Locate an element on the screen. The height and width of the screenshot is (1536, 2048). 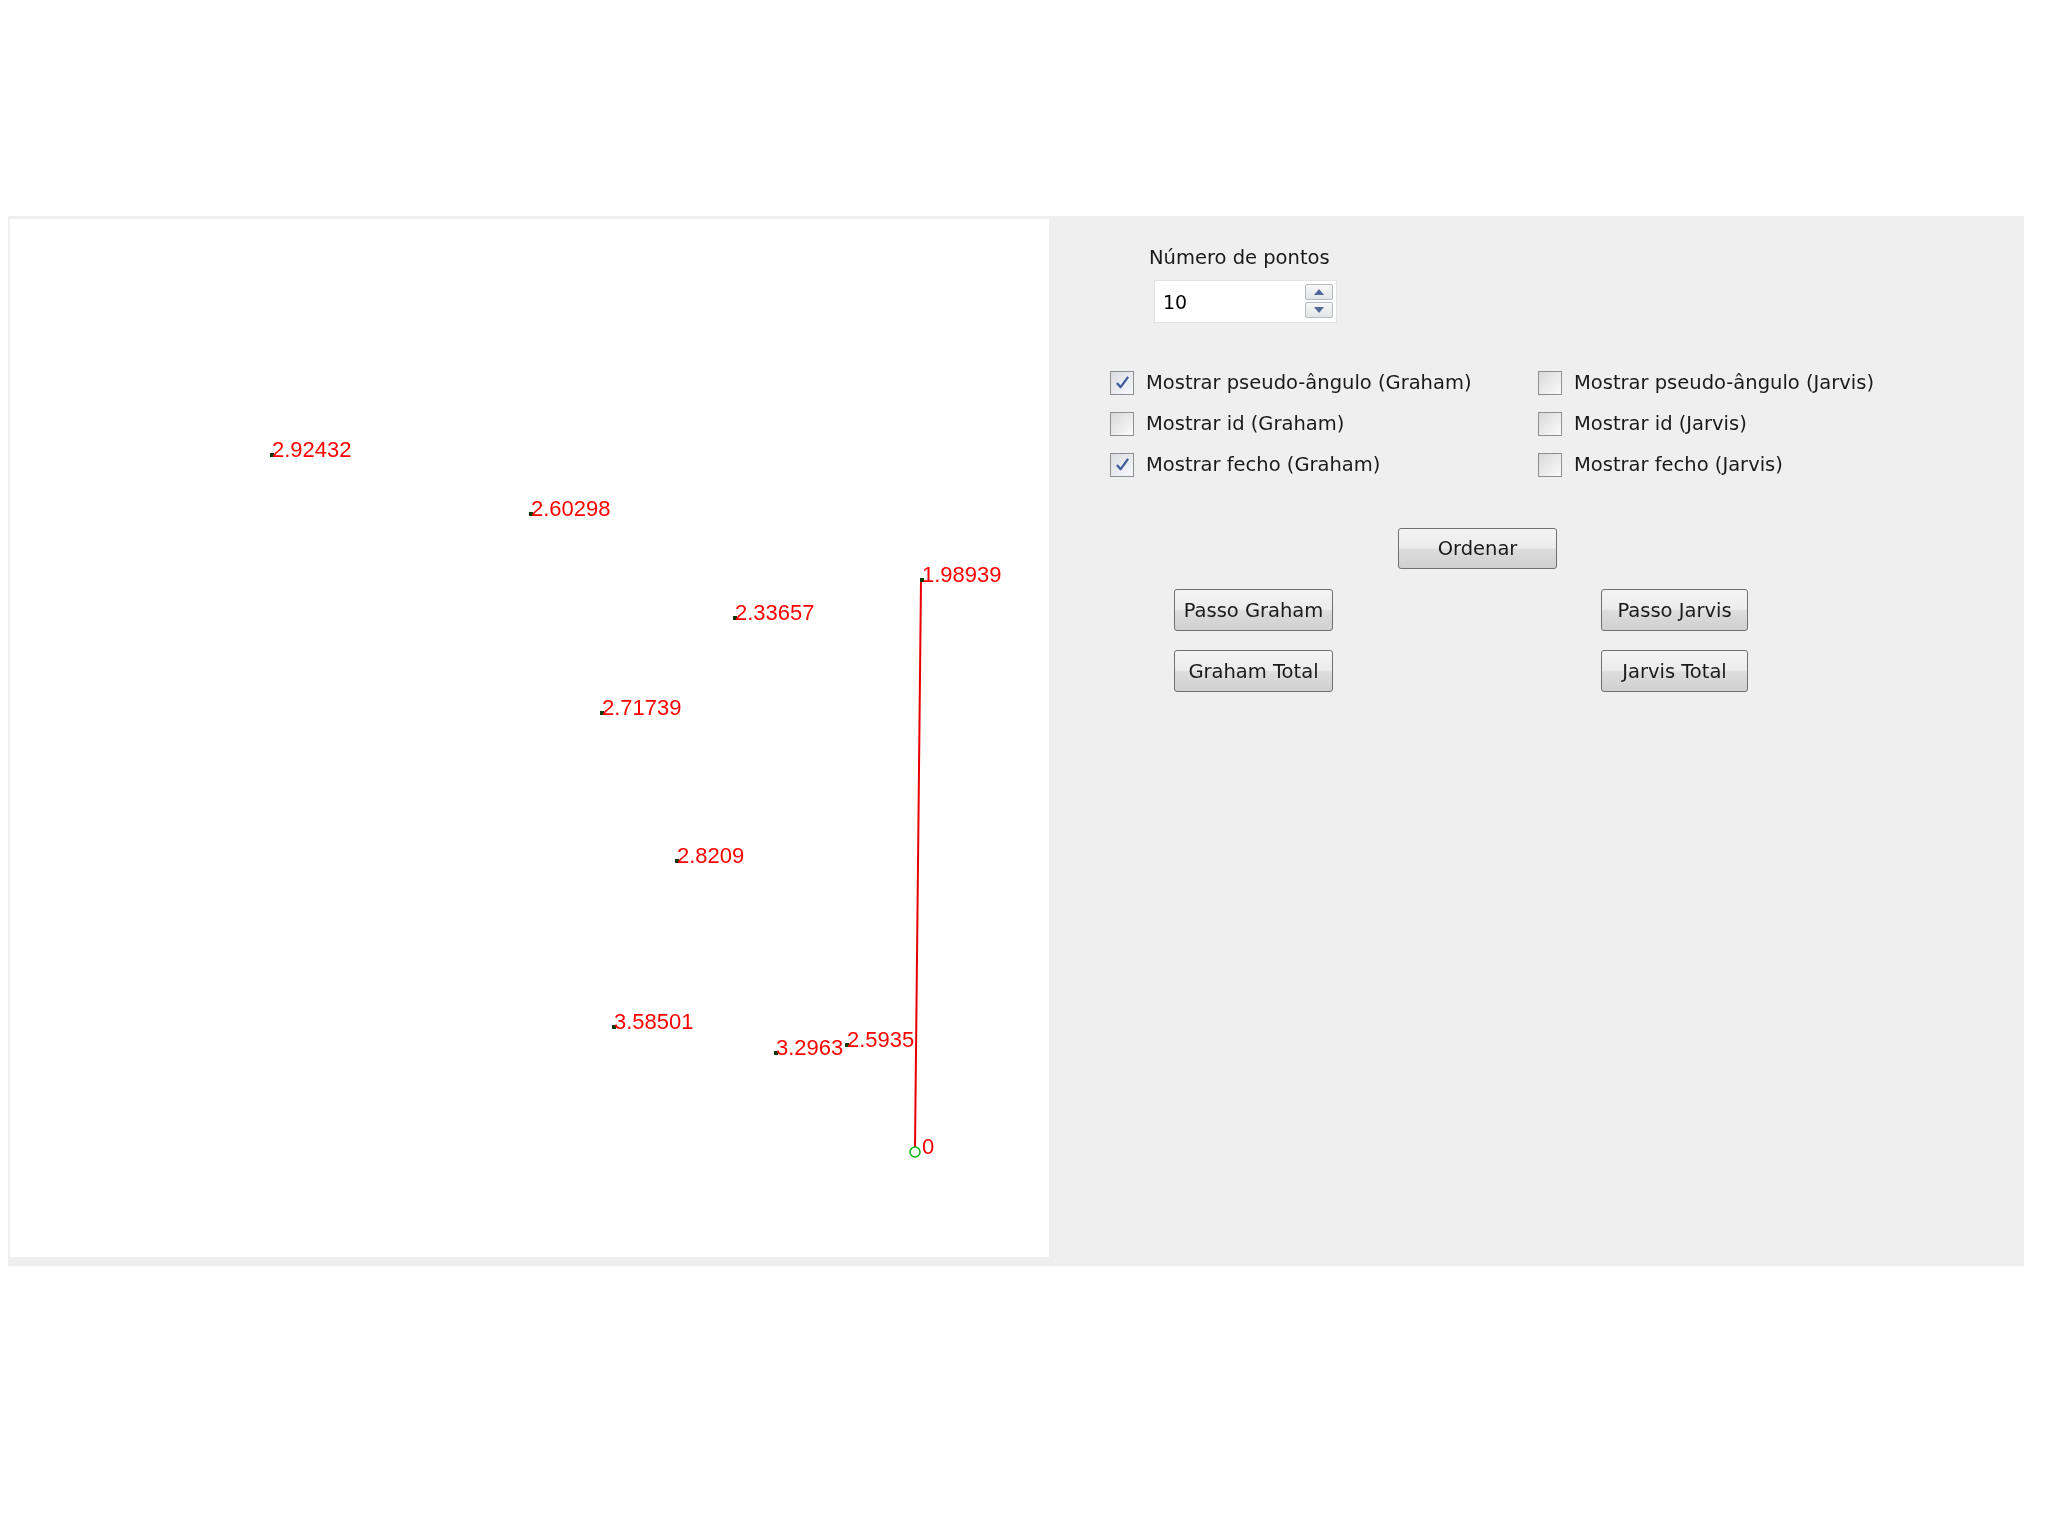
point-label: 1.98939 is located at coordinates (962, 574).